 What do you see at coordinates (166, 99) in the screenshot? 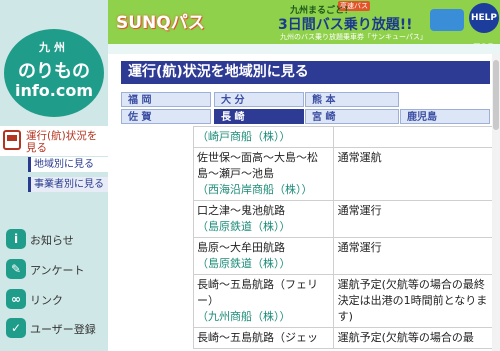
I see `tab-fukuoka: 福 岡` at bounding box center [166, 99].